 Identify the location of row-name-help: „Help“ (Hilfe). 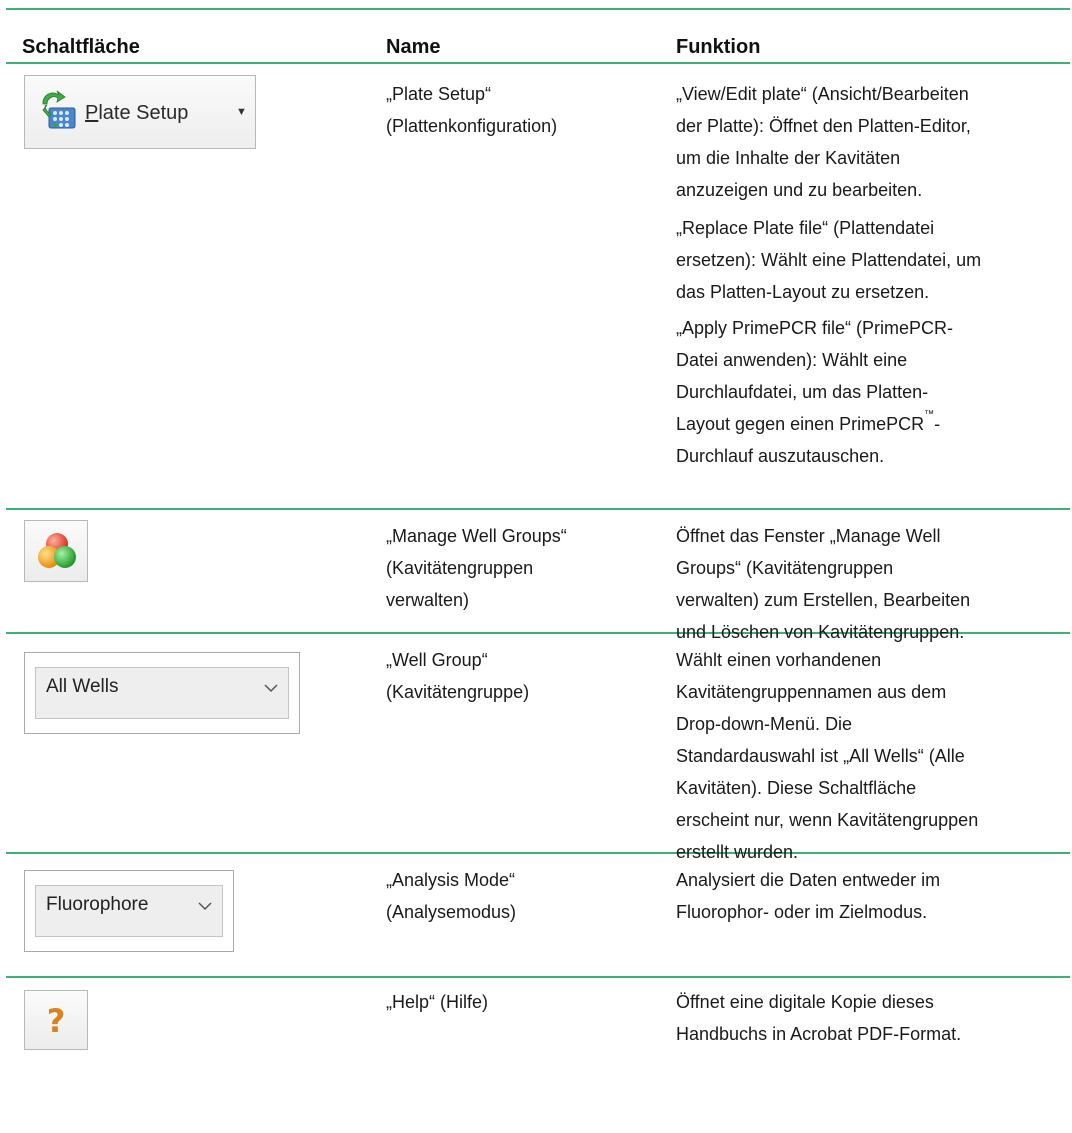
(437, 1002).